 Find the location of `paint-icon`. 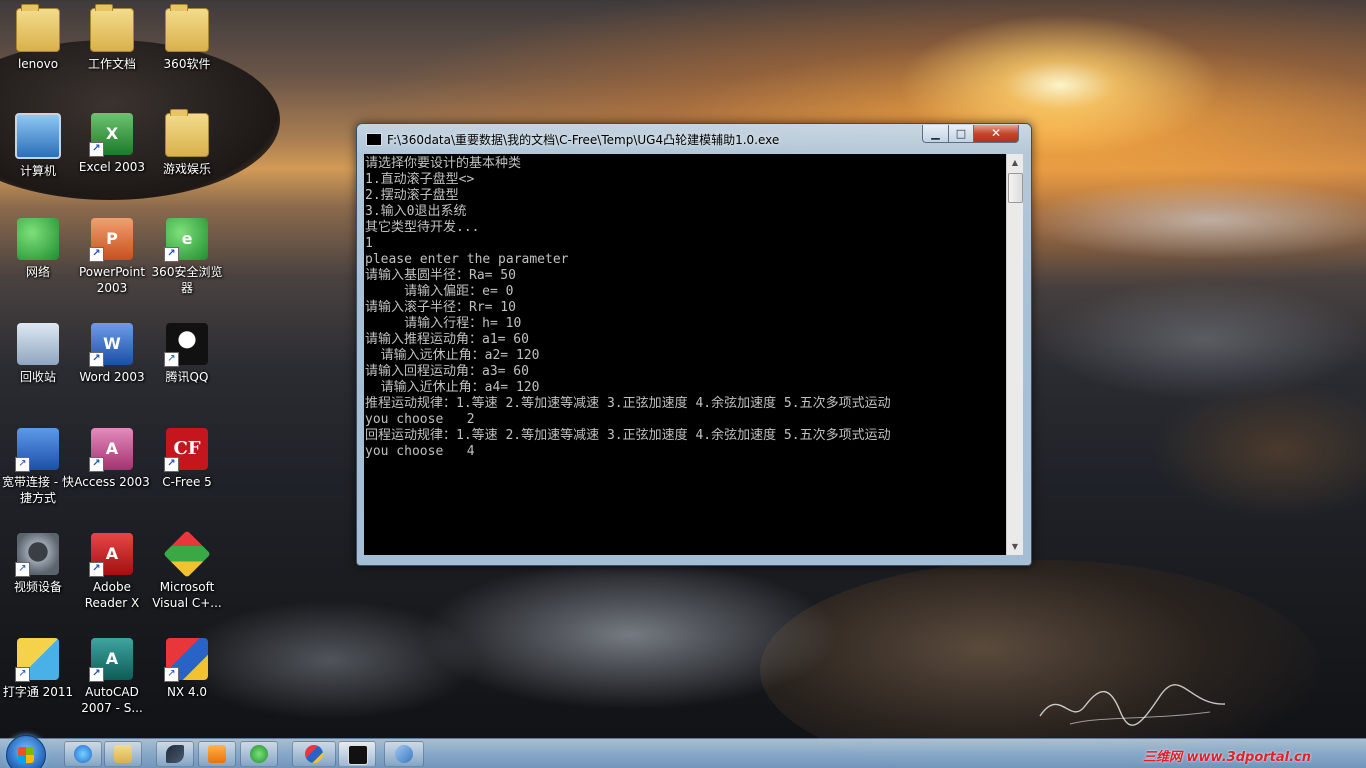

paint-icon is located at coordinates (404, 754).